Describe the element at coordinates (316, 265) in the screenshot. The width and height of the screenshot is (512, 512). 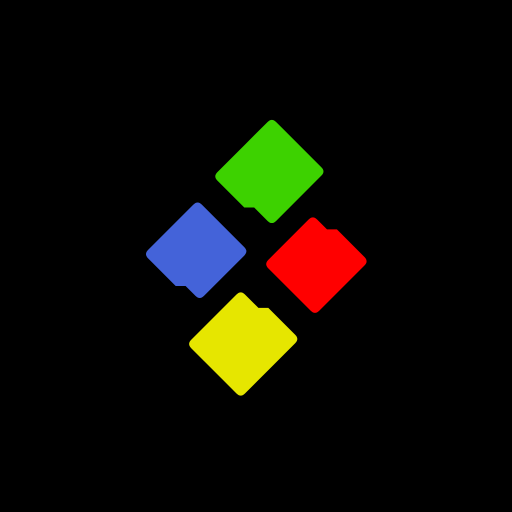
I see `red-folder-tile` at that location.